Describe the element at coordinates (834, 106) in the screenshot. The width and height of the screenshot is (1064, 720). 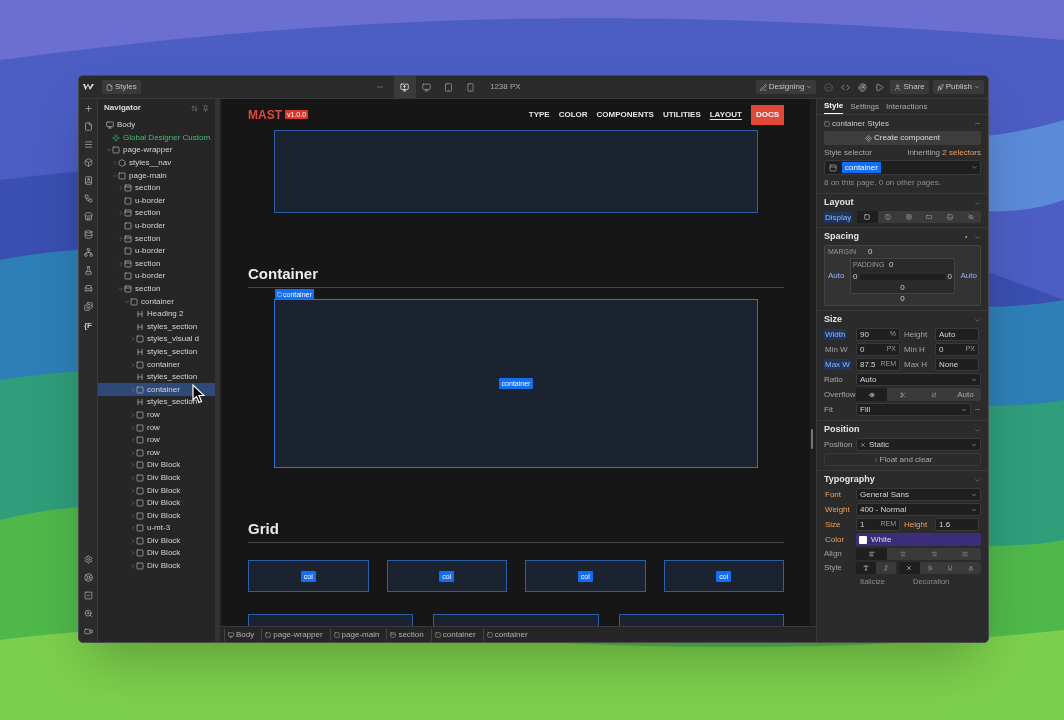
I see `panel-tab: Style` at that location.